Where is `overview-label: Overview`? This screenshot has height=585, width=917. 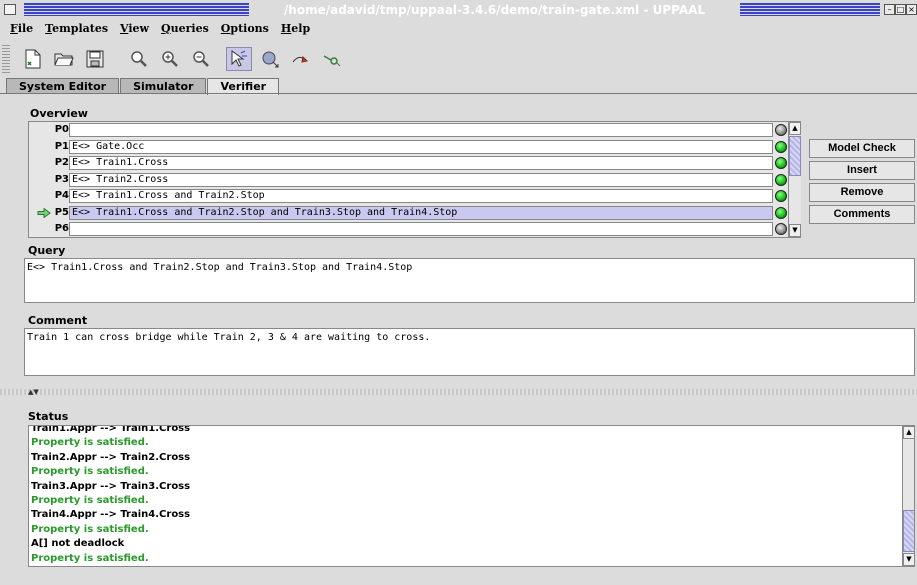
overview-label: Overview is located at coordinates (59, 113).